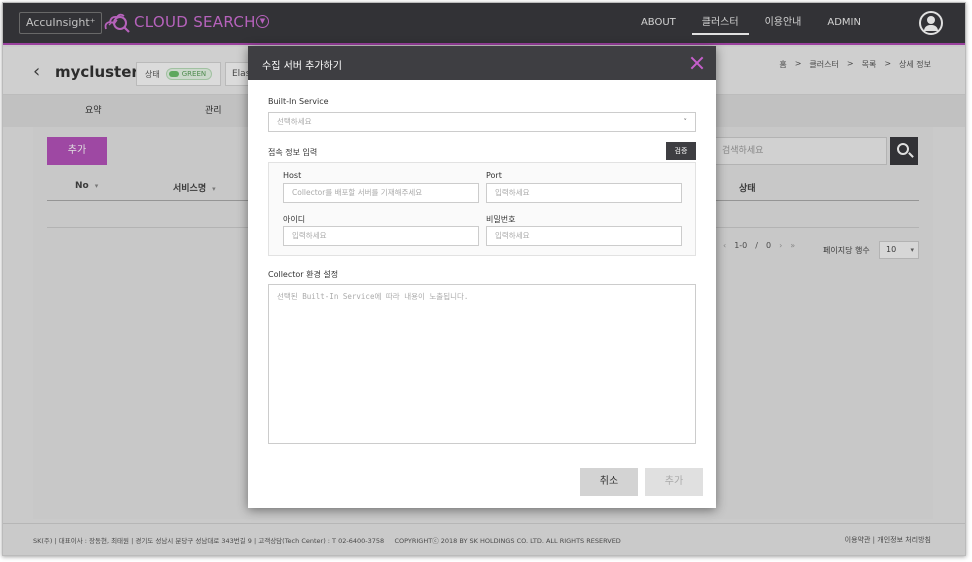  I want to click on port-label: Port, so click(494, 175).